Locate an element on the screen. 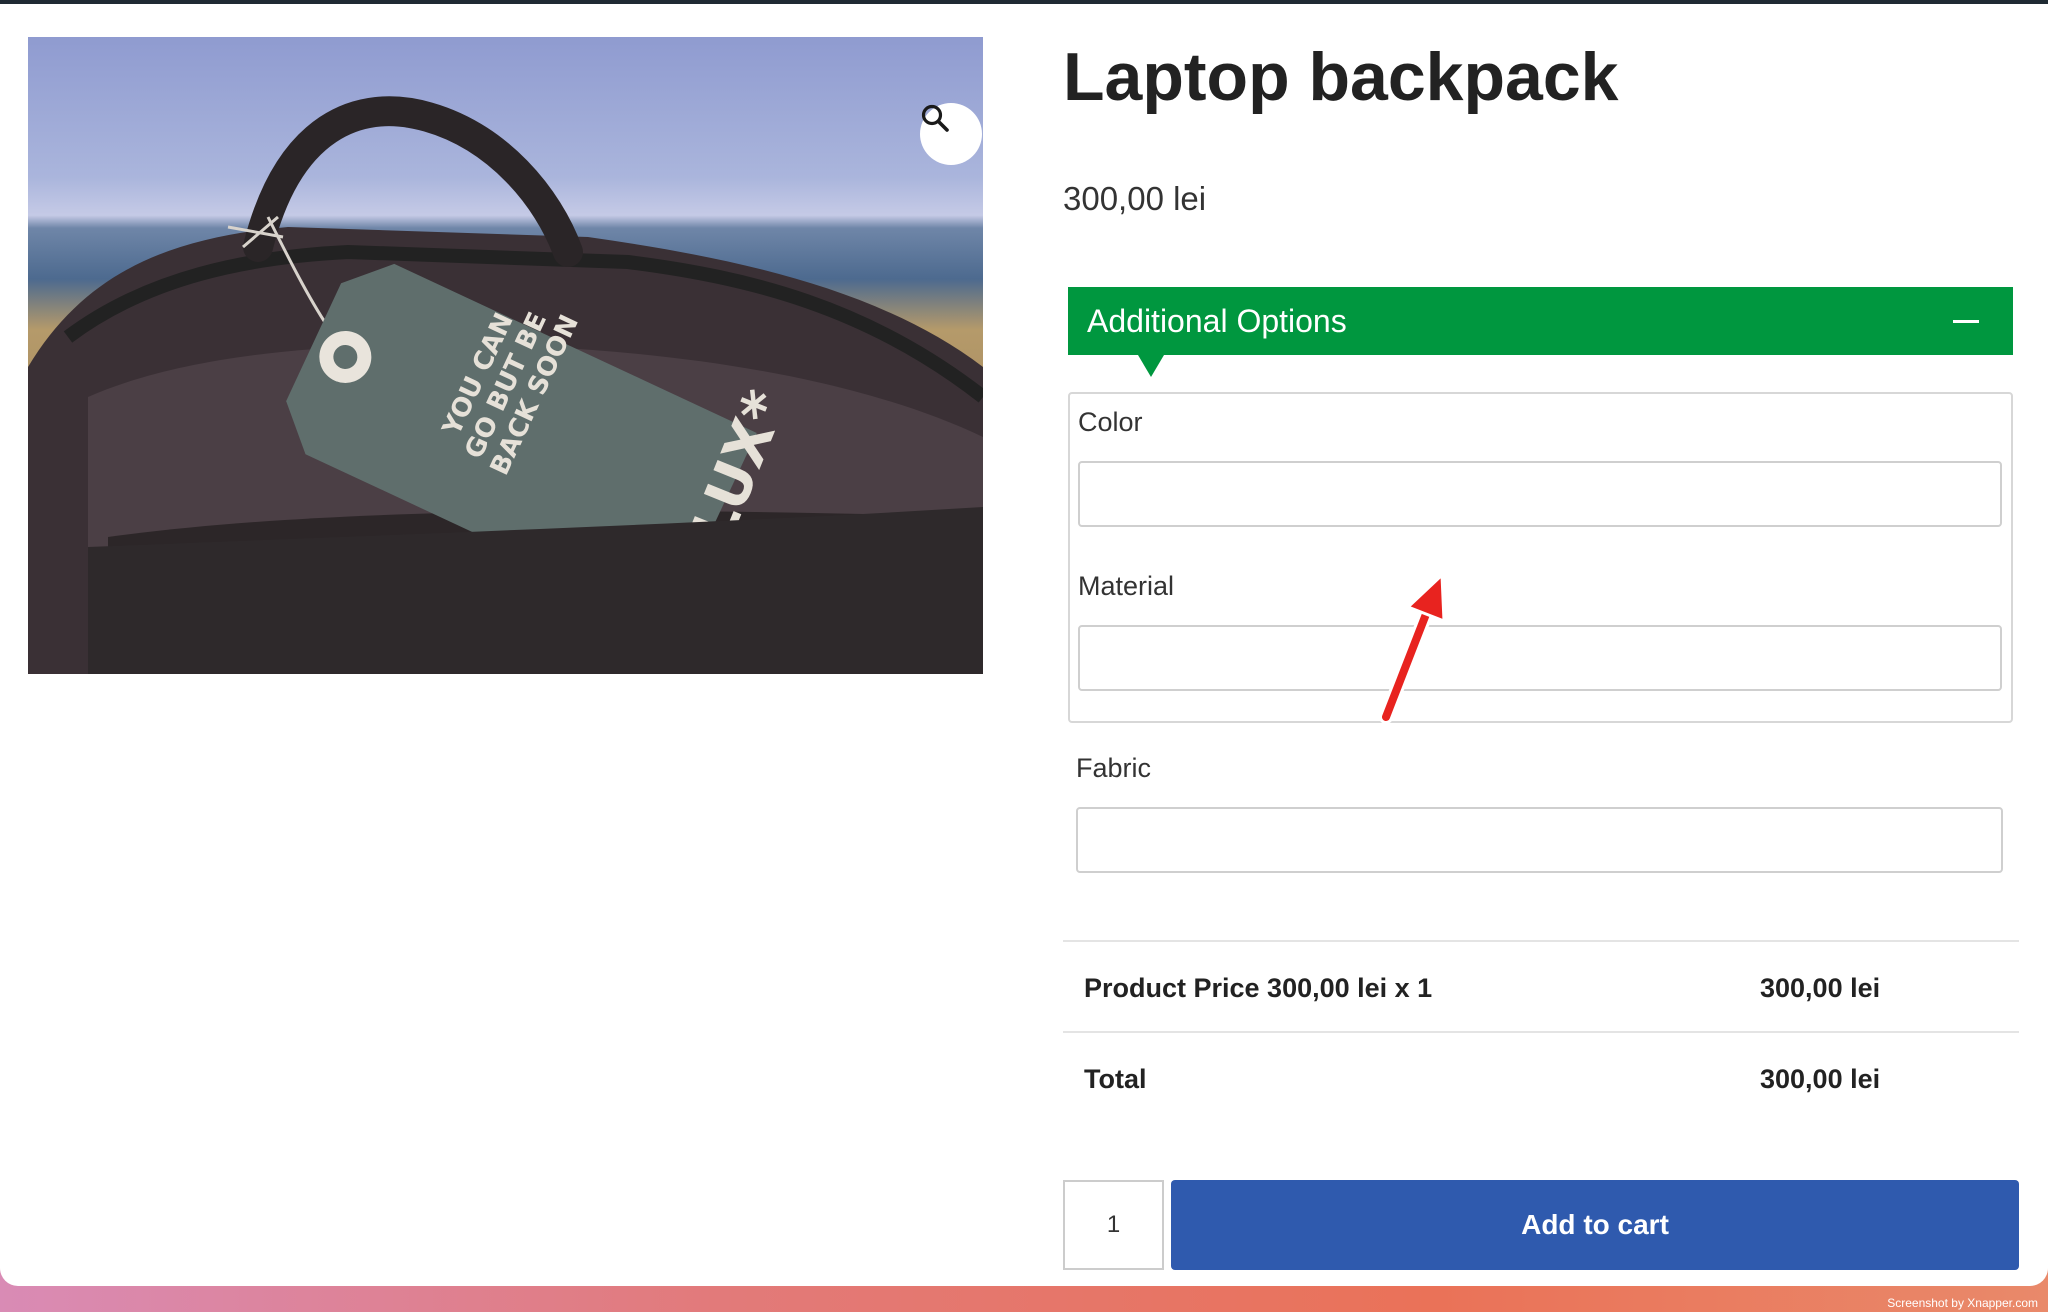 The height and width of the screenshot is (1312, 2048). product-price: 300,00 lei is located at coordinates (1135, 198).